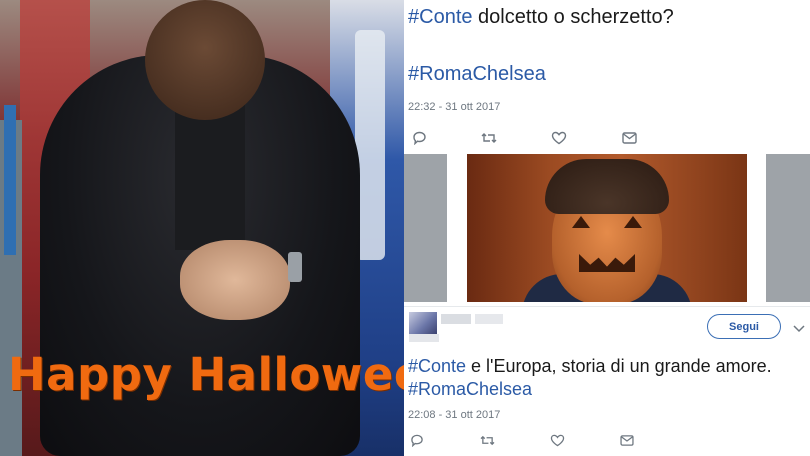  Describe the element at coordinates (489, 319) in the screenshot. I see `blurred-username-extra` at that location.